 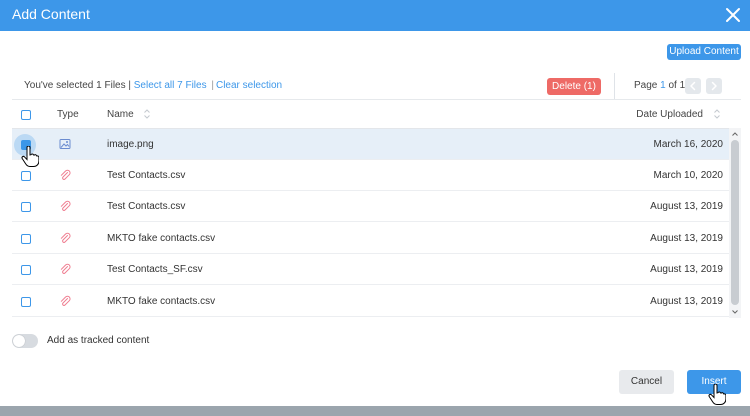 What do you see at coordinates (26, 115) in the screenshot?
I see `select-all-checkbox` at bounding box center [26, 115].